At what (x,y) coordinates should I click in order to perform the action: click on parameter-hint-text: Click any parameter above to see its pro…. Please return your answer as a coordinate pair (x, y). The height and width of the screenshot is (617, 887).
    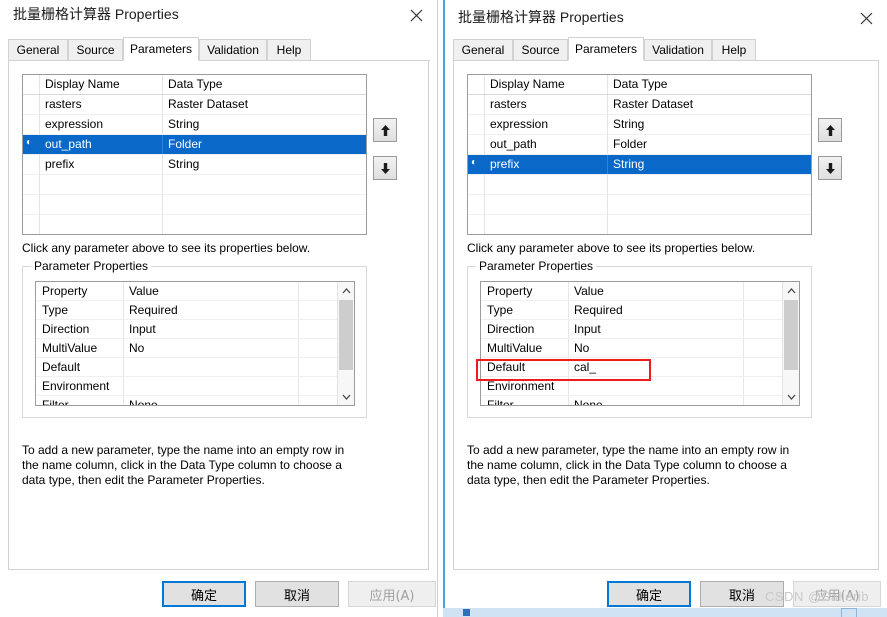
    Looking at the image, I should click on (166, 248).